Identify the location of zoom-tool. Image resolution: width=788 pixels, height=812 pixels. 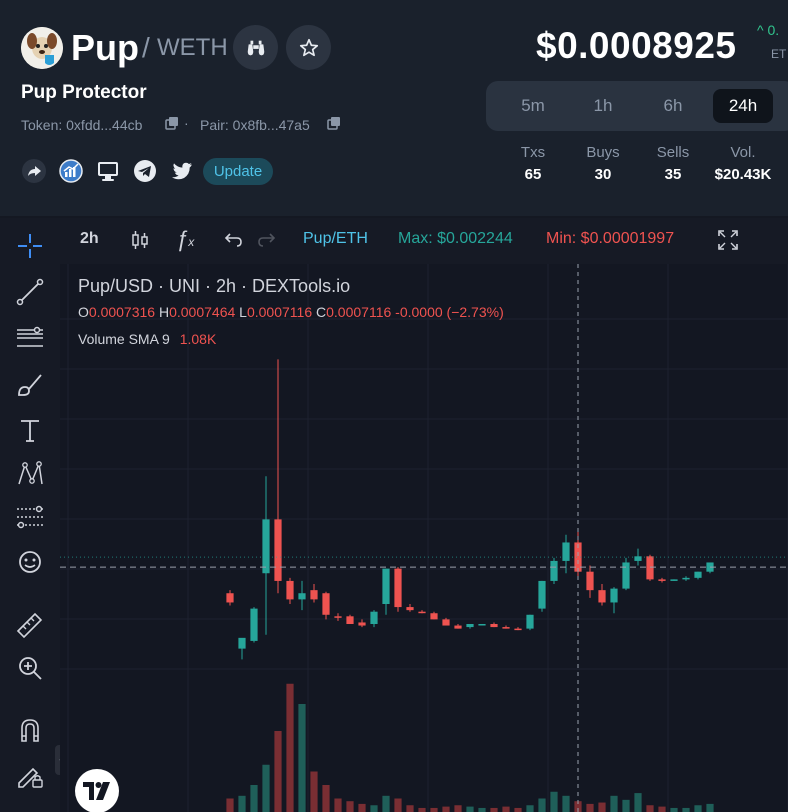
(30, 668).